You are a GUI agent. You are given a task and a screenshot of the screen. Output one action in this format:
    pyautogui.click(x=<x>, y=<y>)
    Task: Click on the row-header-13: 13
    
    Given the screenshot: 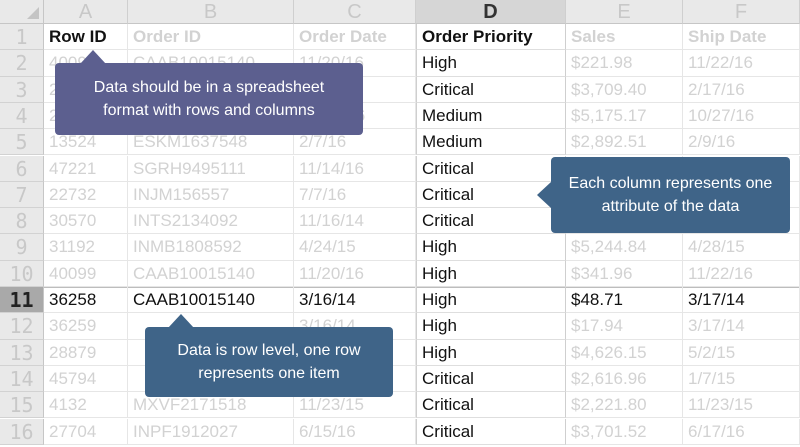 What is the action you would take?
    pyautogui.click(x=22, y=352)
    